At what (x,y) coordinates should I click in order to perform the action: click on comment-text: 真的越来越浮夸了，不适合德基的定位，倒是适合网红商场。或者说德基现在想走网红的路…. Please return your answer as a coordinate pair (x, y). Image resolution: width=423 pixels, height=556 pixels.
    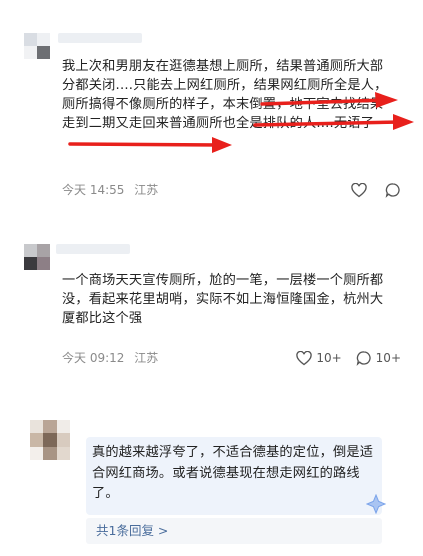
    Looking at the image, I should click on (233, 473).